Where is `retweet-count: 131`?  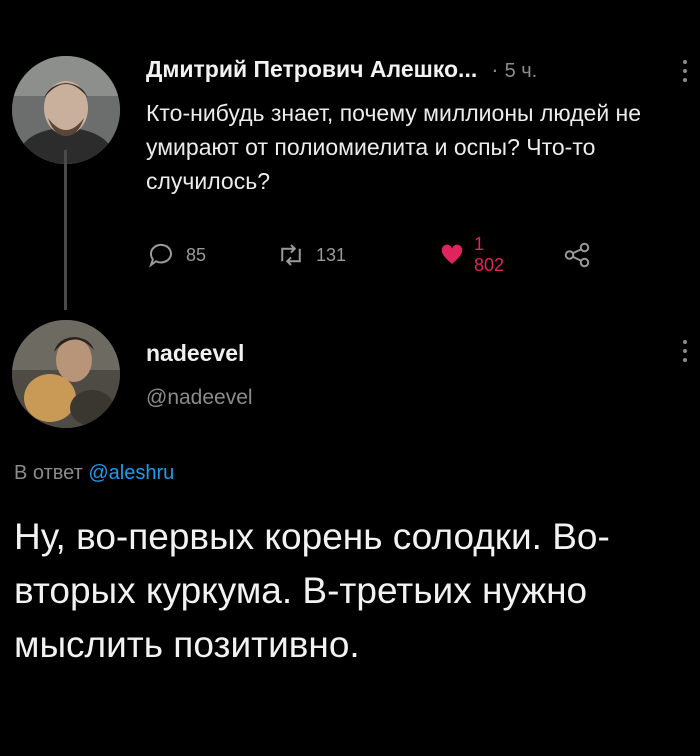 retweet-count: 131 is located at coordinates (331, 254).